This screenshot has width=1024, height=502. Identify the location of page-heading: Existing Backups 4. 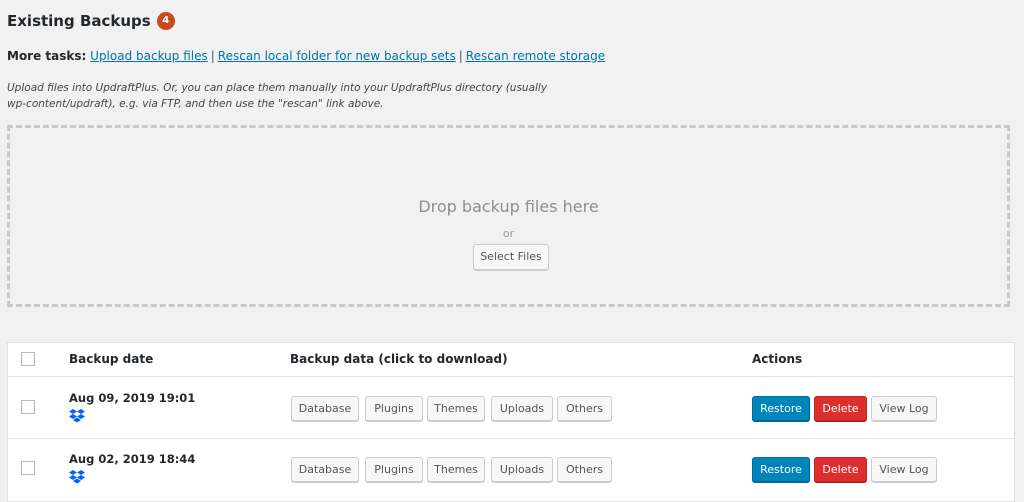
(91, 21).